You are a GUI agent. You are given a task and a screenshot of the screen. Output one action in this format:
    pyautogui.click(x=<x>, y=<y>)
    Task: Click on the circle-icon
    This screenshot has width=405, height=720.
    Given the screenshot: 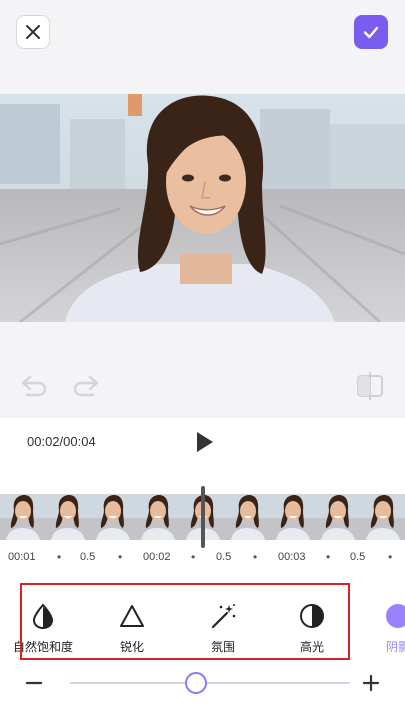 What is the action you would take?
    pyautogui.click(x=395, y=616)
    